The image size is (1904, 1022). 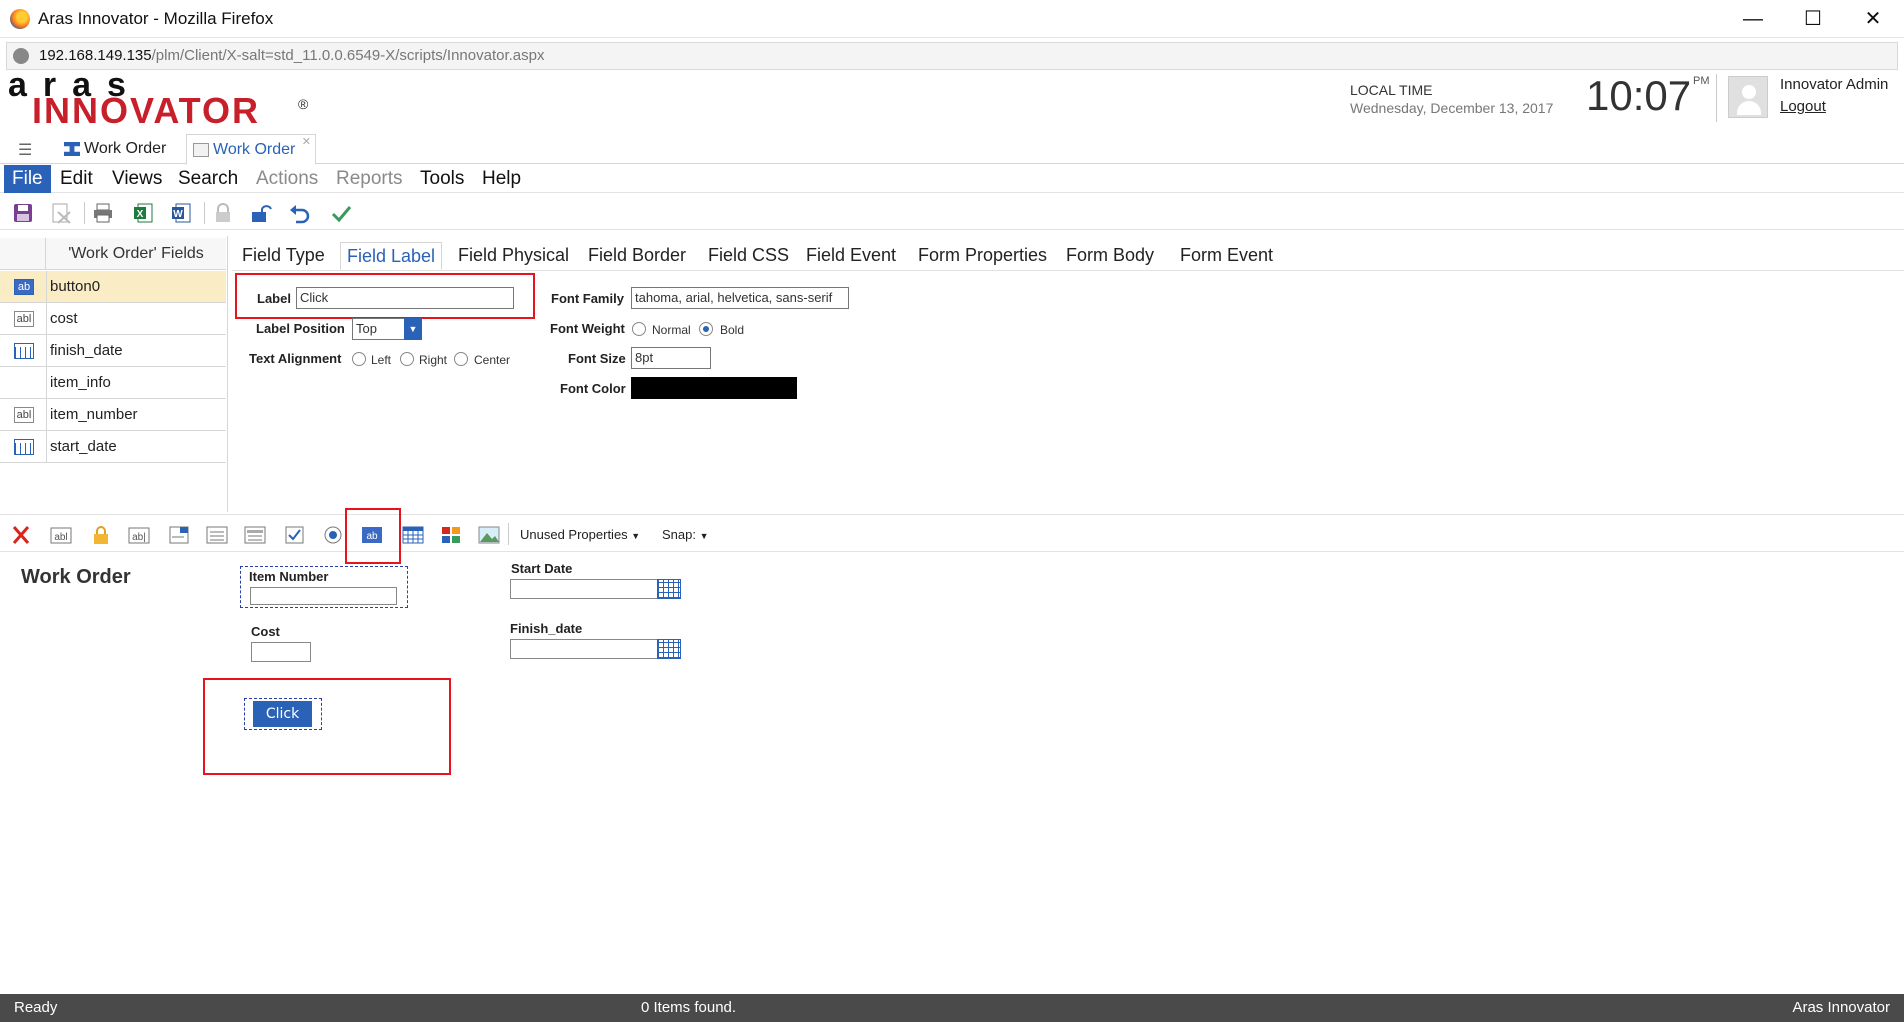 What do you see at coordinates (461, 359) in the screenshot?
I see `align-center-radio` at bounding box center [461, 359].